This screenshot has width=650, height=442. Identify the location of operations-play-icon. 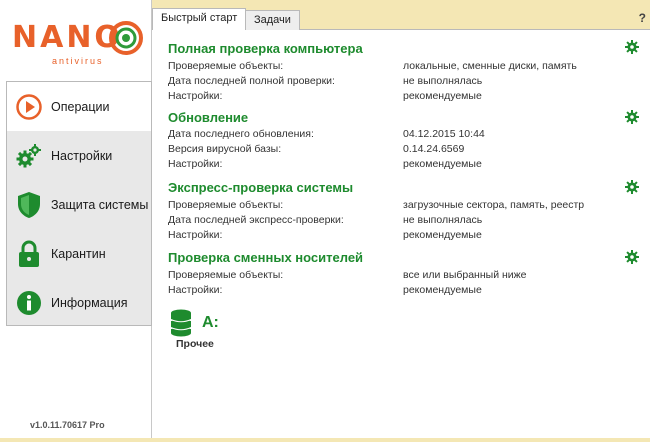
(29, 107).